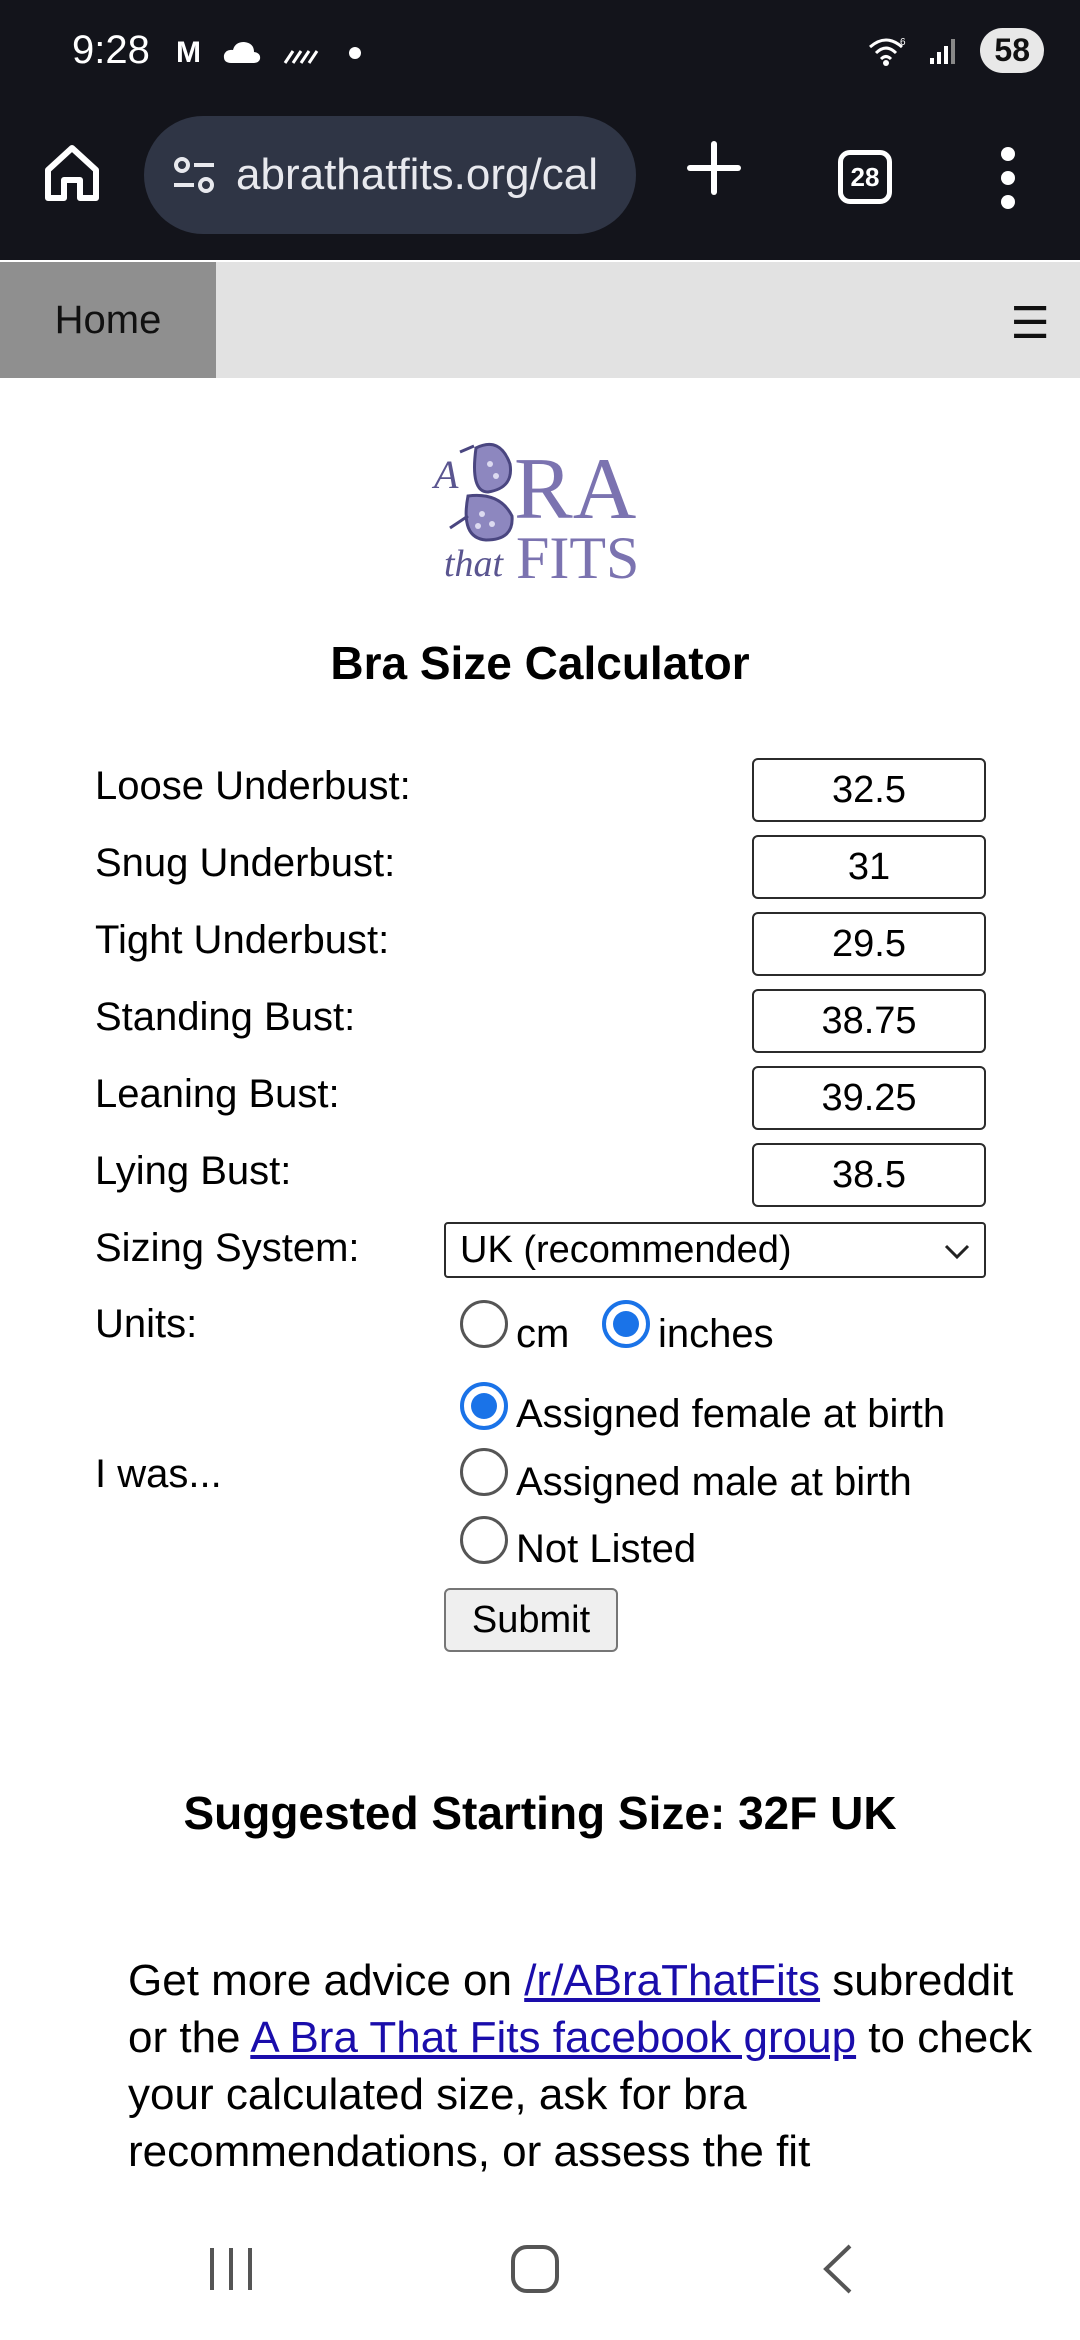  Describe the element at coordinates (540, 320) in the screenshot. I see `site-nav-bar: Home ☰` at that location.